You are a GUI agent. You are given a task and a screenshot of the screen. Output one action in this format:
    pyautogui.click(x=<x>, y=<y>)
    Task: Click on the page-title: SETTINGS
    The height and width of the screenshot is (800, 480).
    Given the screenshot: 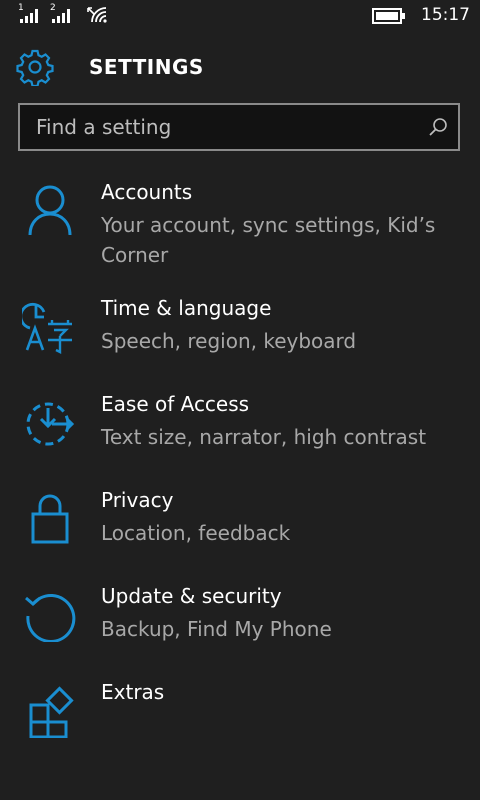 What is the action you would take?
    pyautogui.click(x=146, y=67)
    